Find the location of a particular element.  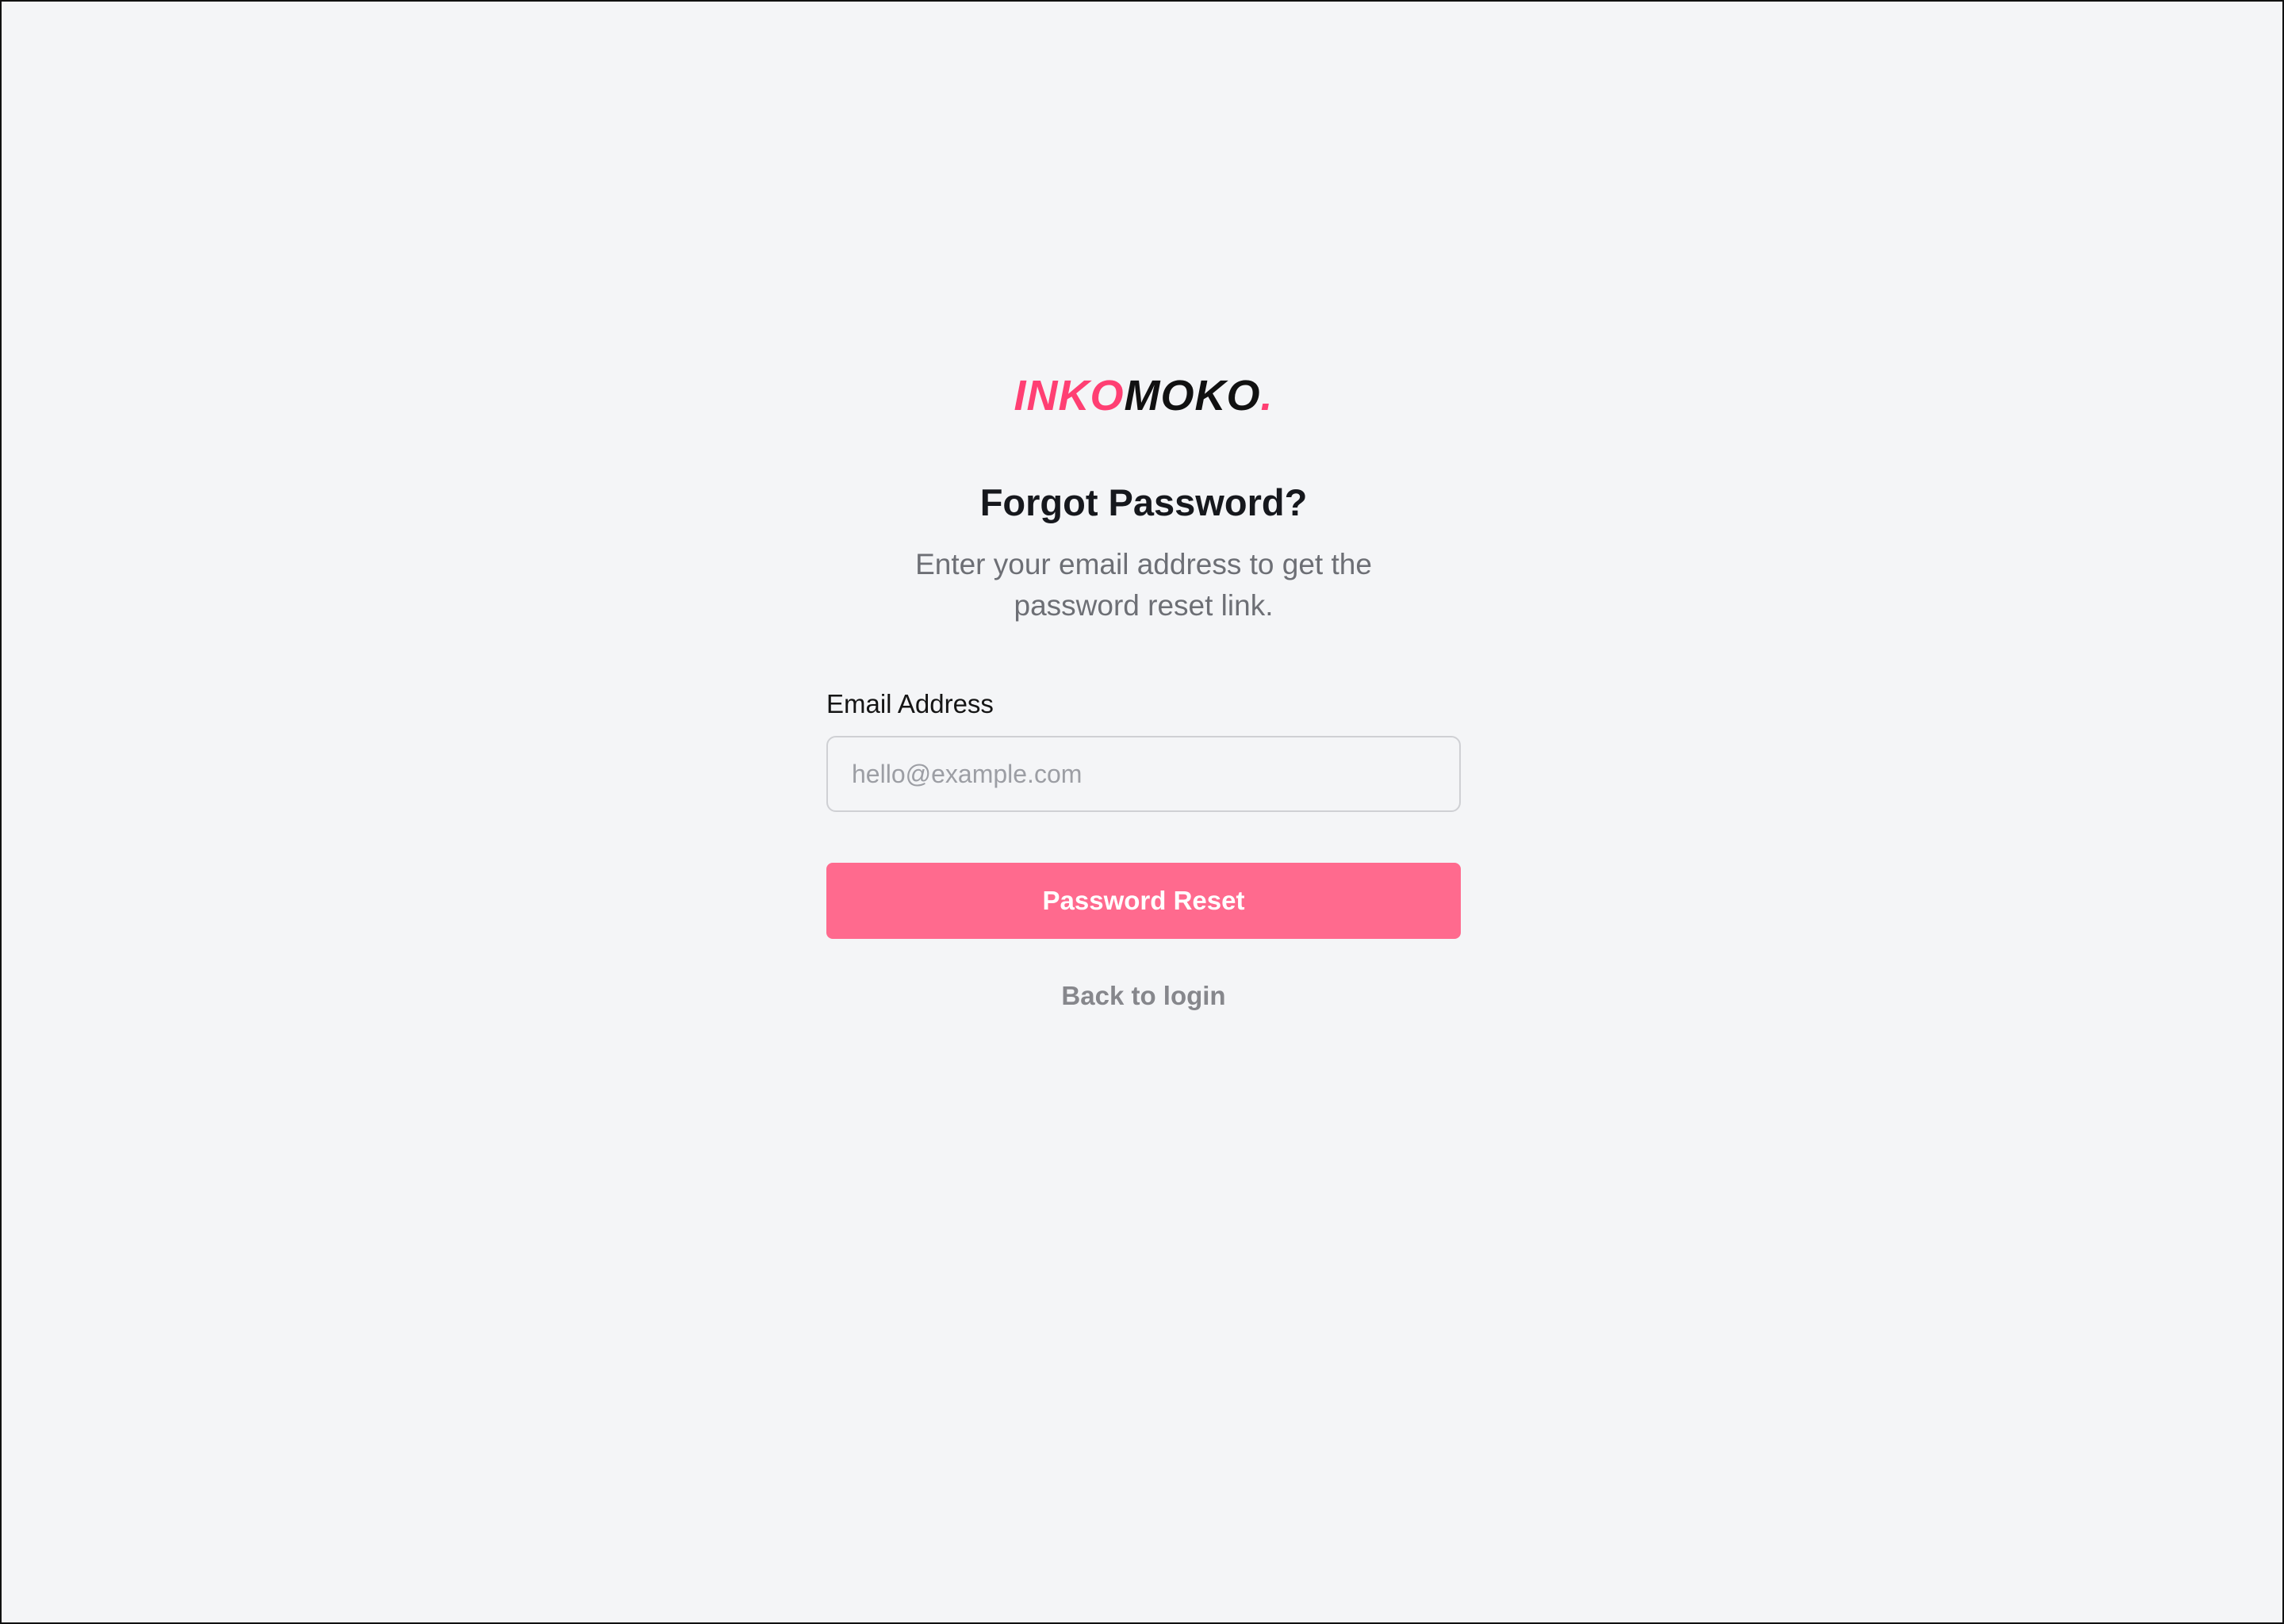

password-reset-button: Password Reset is located at coordinates (1143, 901).